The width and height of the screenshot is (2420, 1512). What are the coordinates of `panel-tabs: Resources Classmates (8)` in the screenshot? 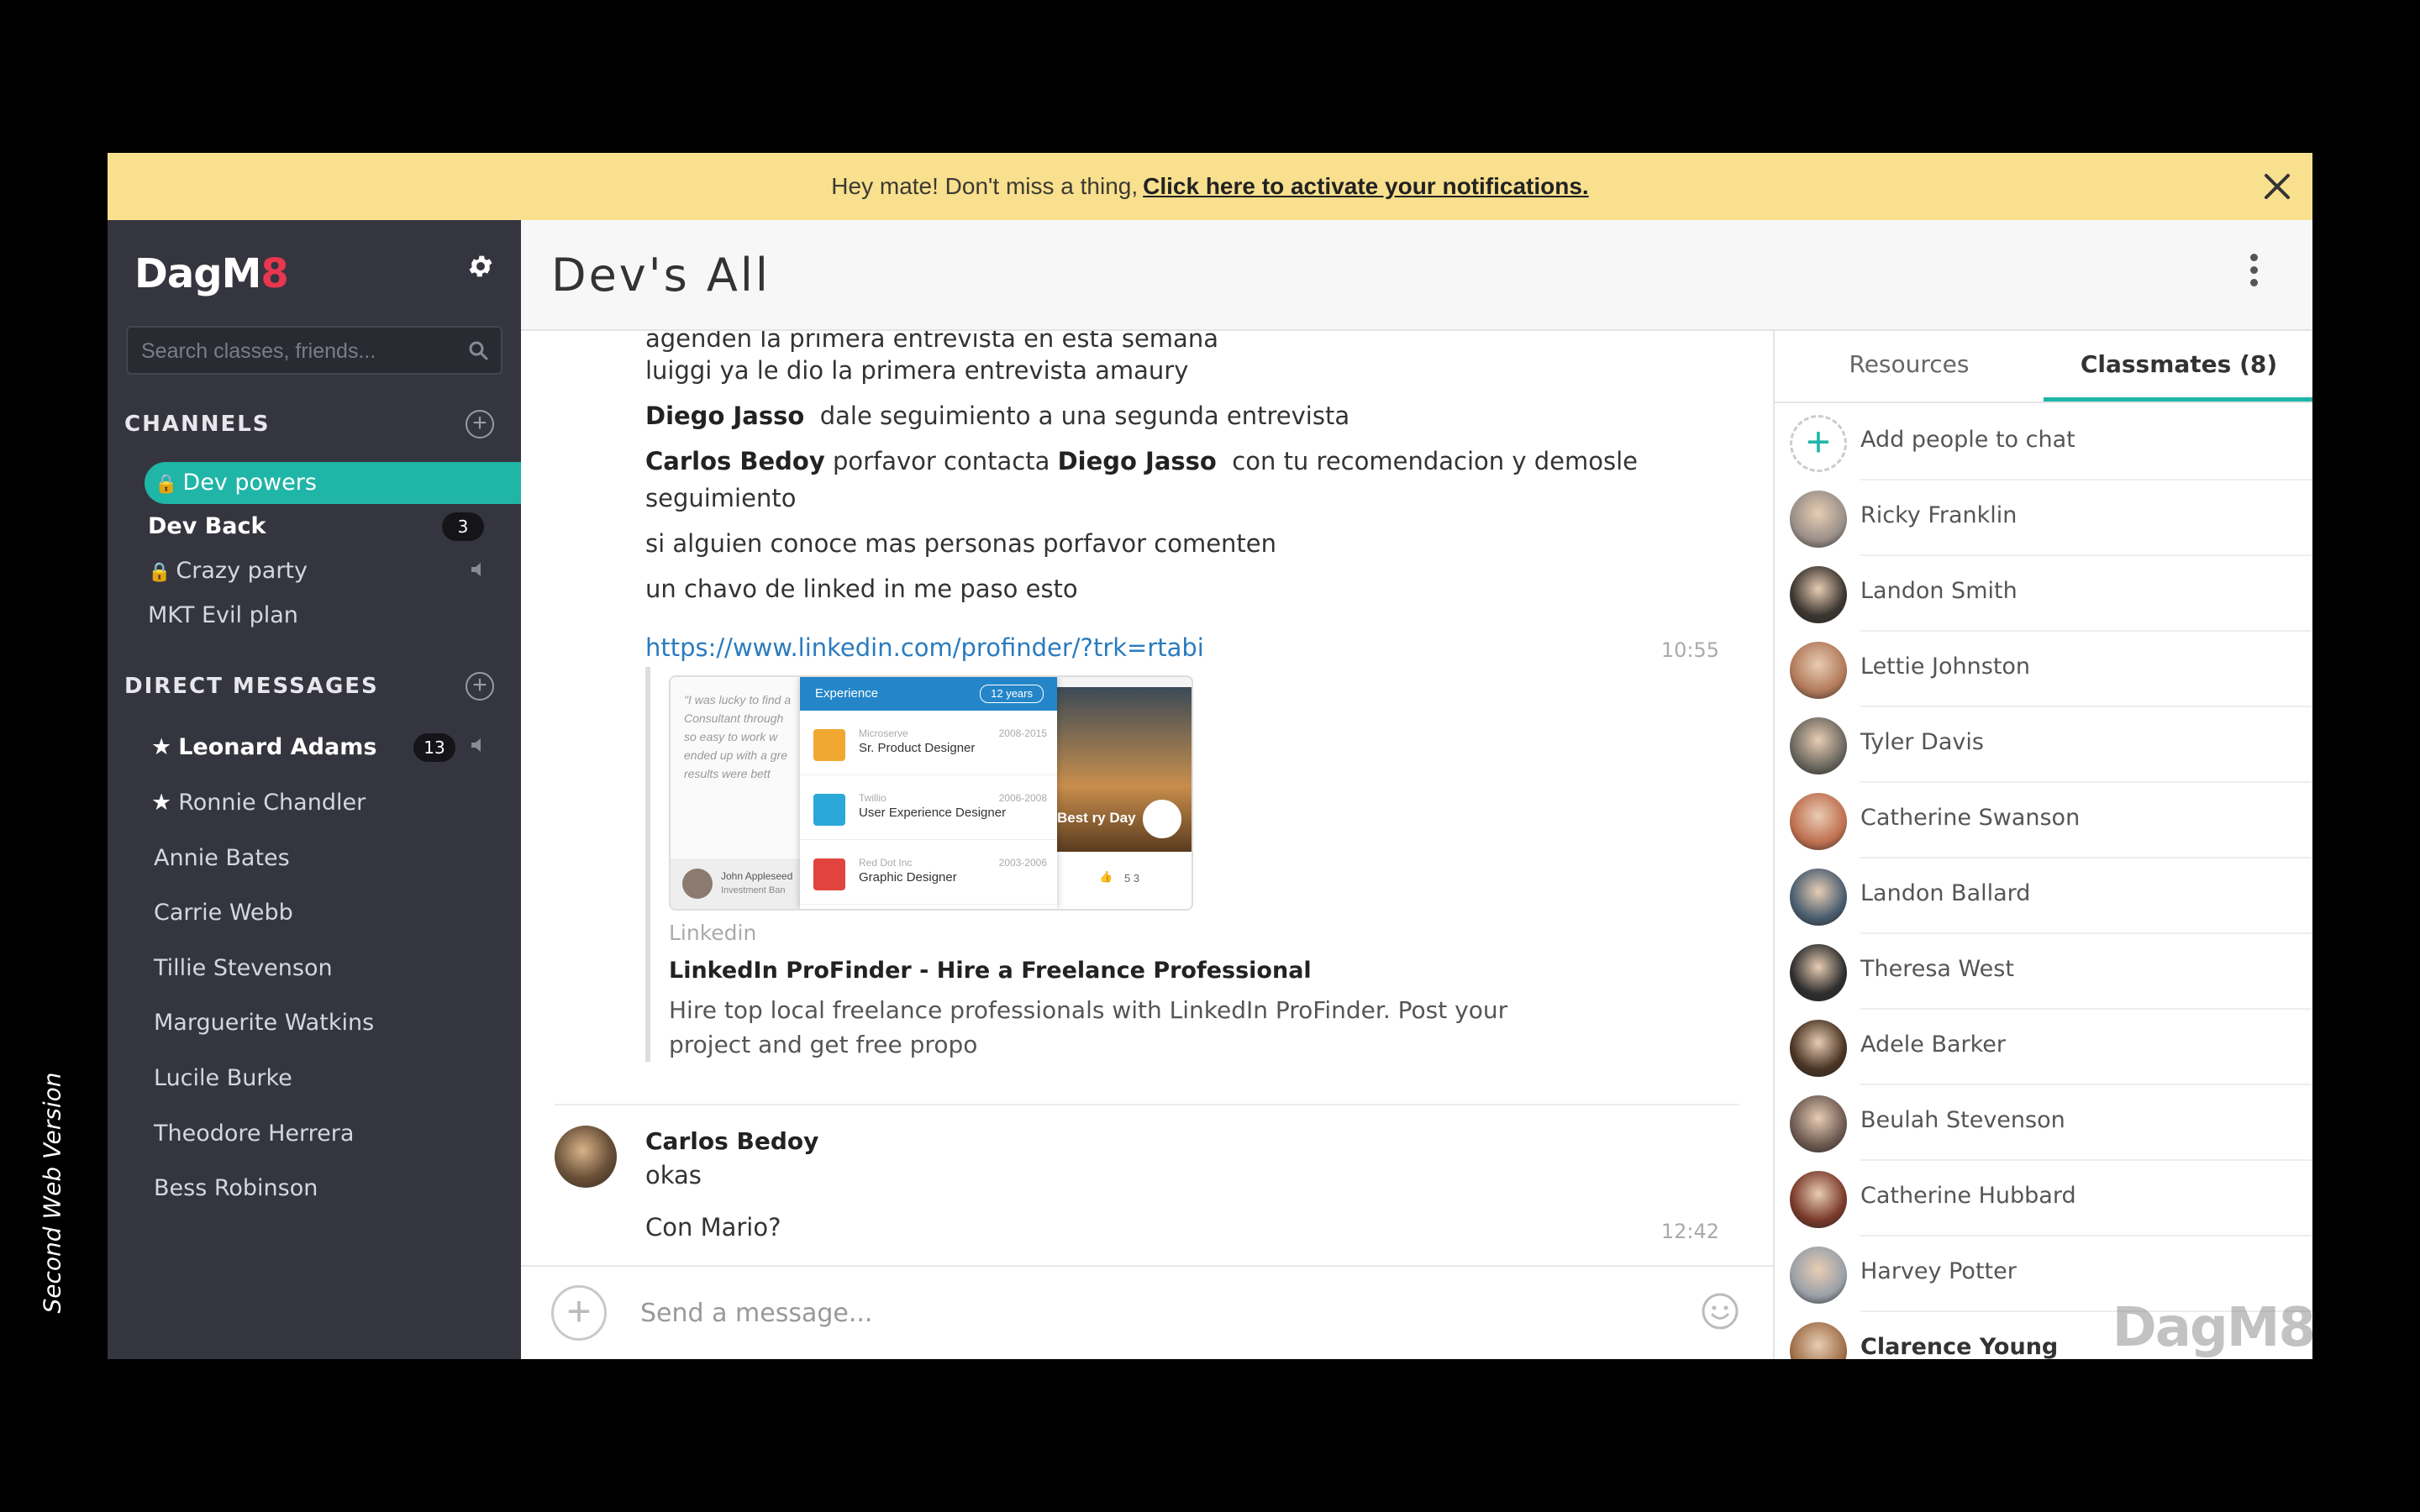 It's located at (2044, 367).